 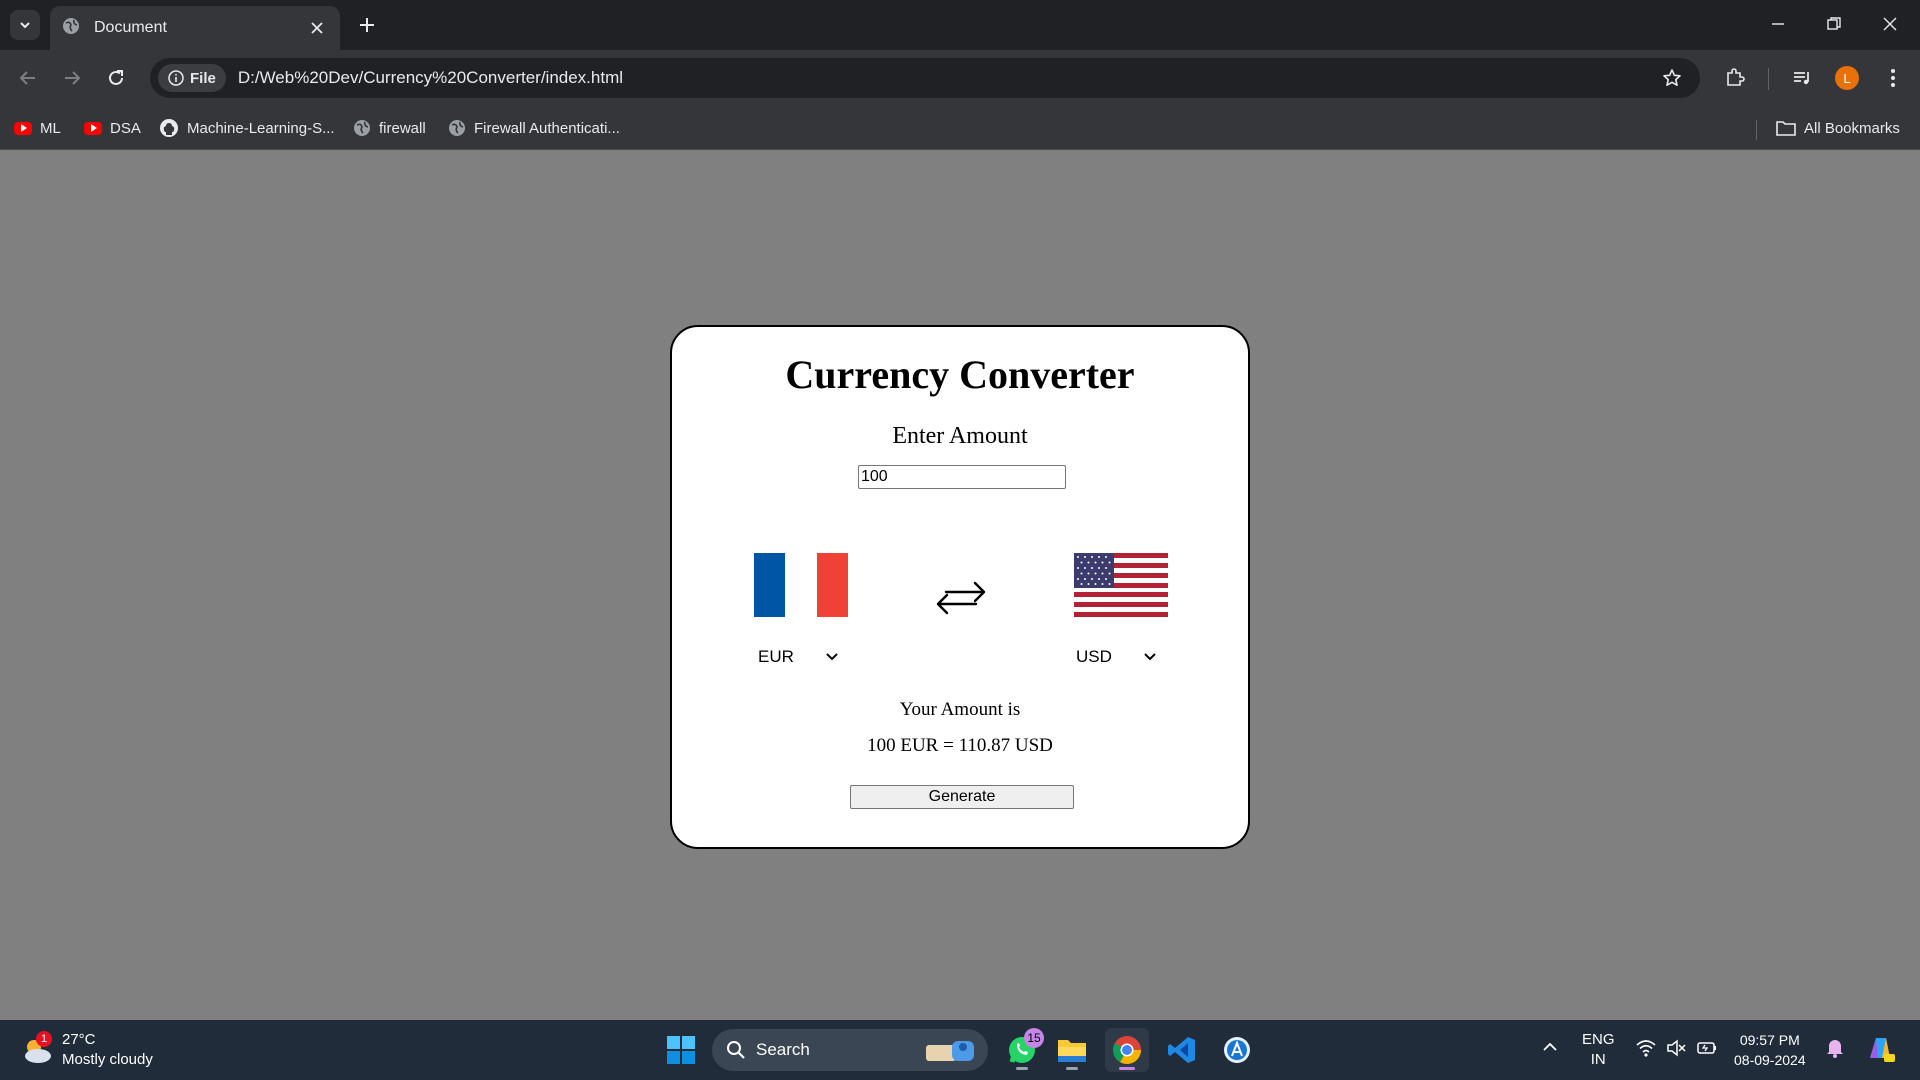 I want to click on active-tab: Document, so click(x=195, y=28).